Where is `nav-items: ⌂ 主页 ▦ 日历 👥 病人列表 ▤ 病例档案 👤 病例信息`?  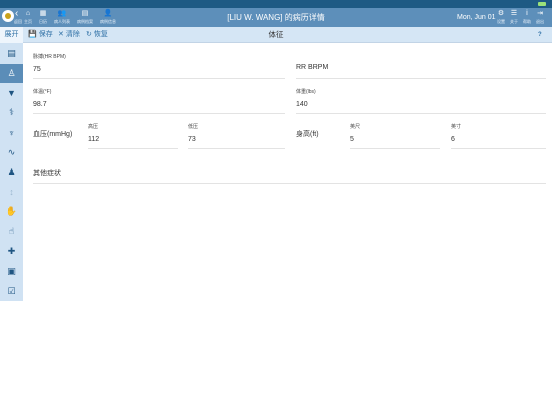
nav-items: ⌂ 主页 ▦ 日历 👥 病人列表 ▤ 病例档案 👤 病例信息 is located at coordinates (73, 17).